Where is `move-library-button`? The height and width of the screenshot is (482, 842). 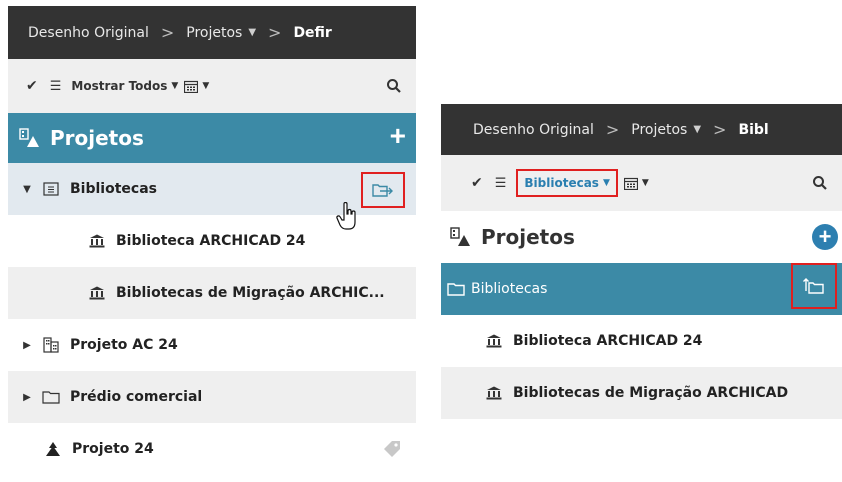 move-library-button is located at coordinates (383, 190).